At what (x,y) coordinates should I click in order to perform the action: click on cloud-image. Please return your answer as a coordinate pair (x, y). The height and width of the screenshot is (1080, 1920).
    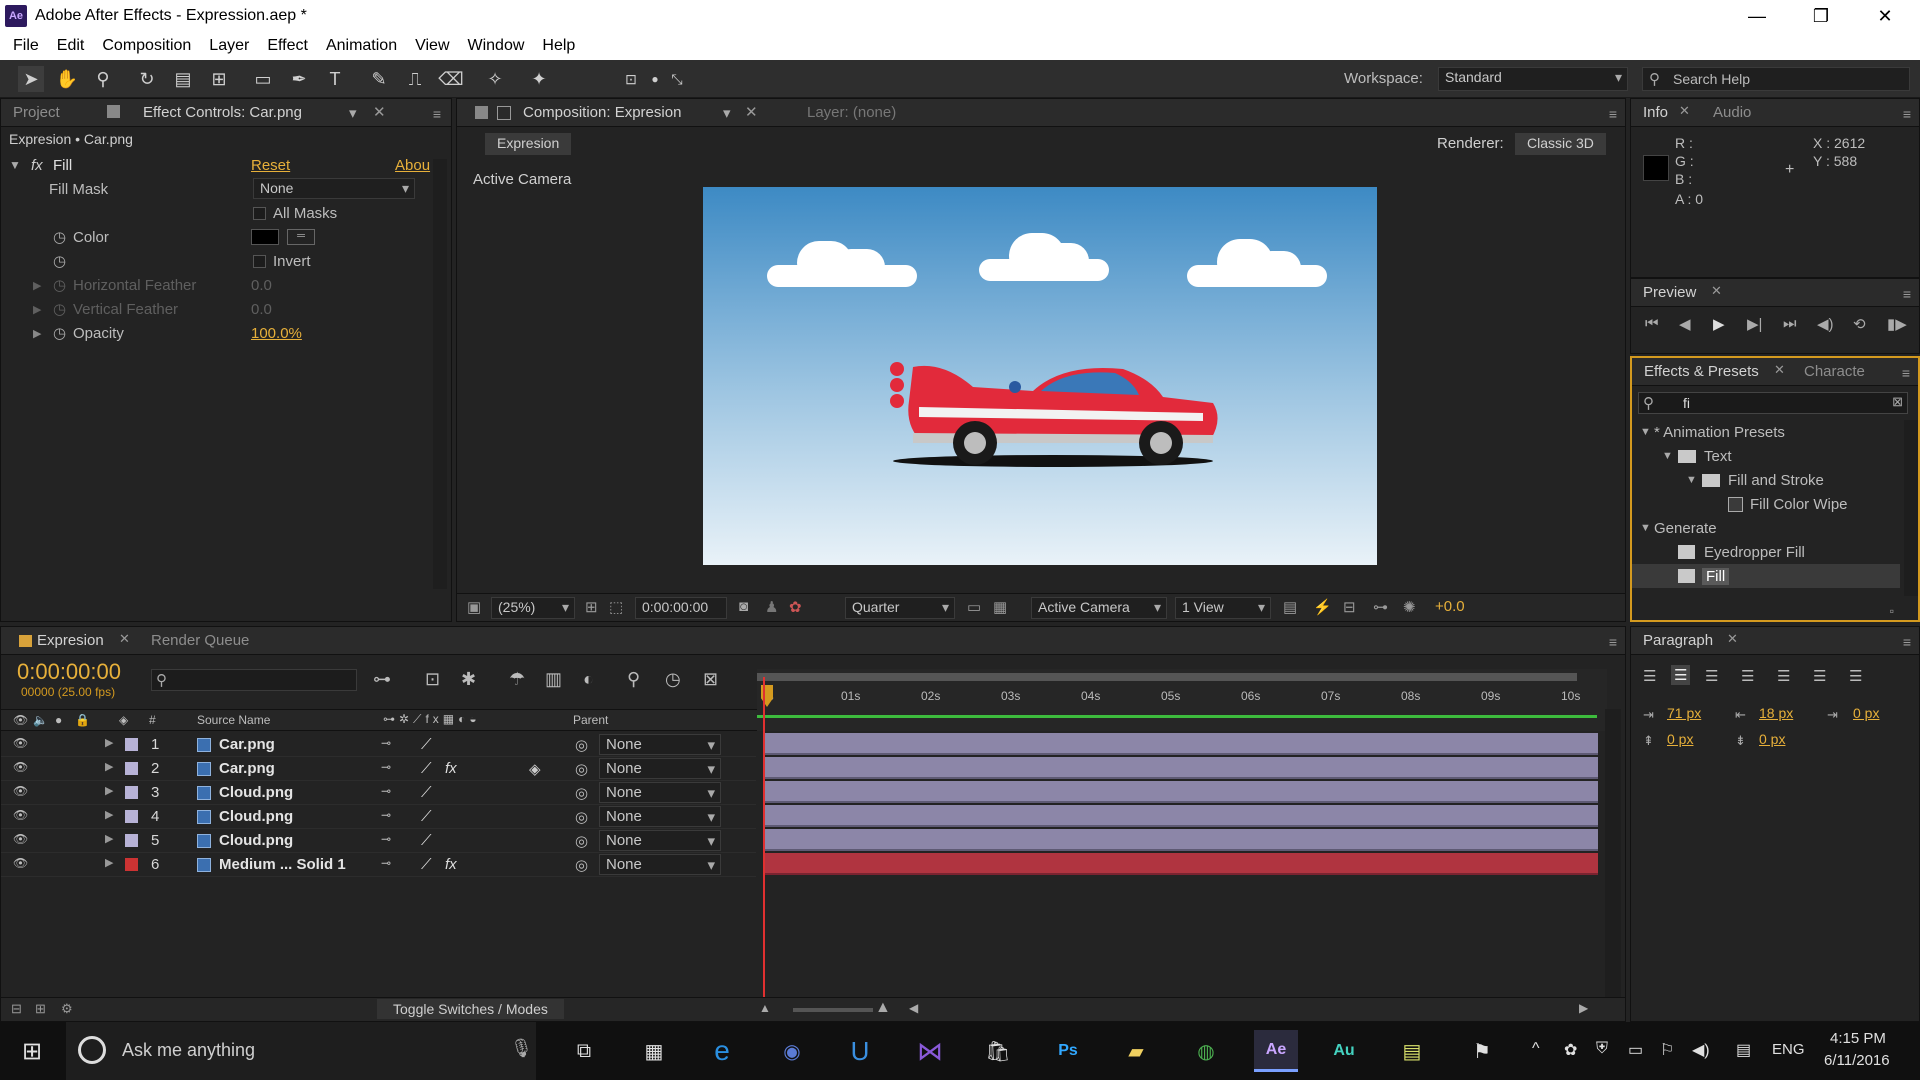
    Looking at the image, I should click on (1257, 263).